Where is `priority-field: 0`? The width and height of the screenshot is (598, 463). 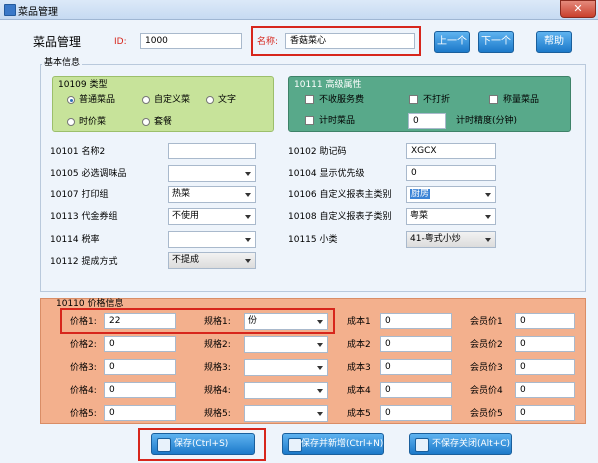
priority-field: 0 is located at coordinates (451, 173).